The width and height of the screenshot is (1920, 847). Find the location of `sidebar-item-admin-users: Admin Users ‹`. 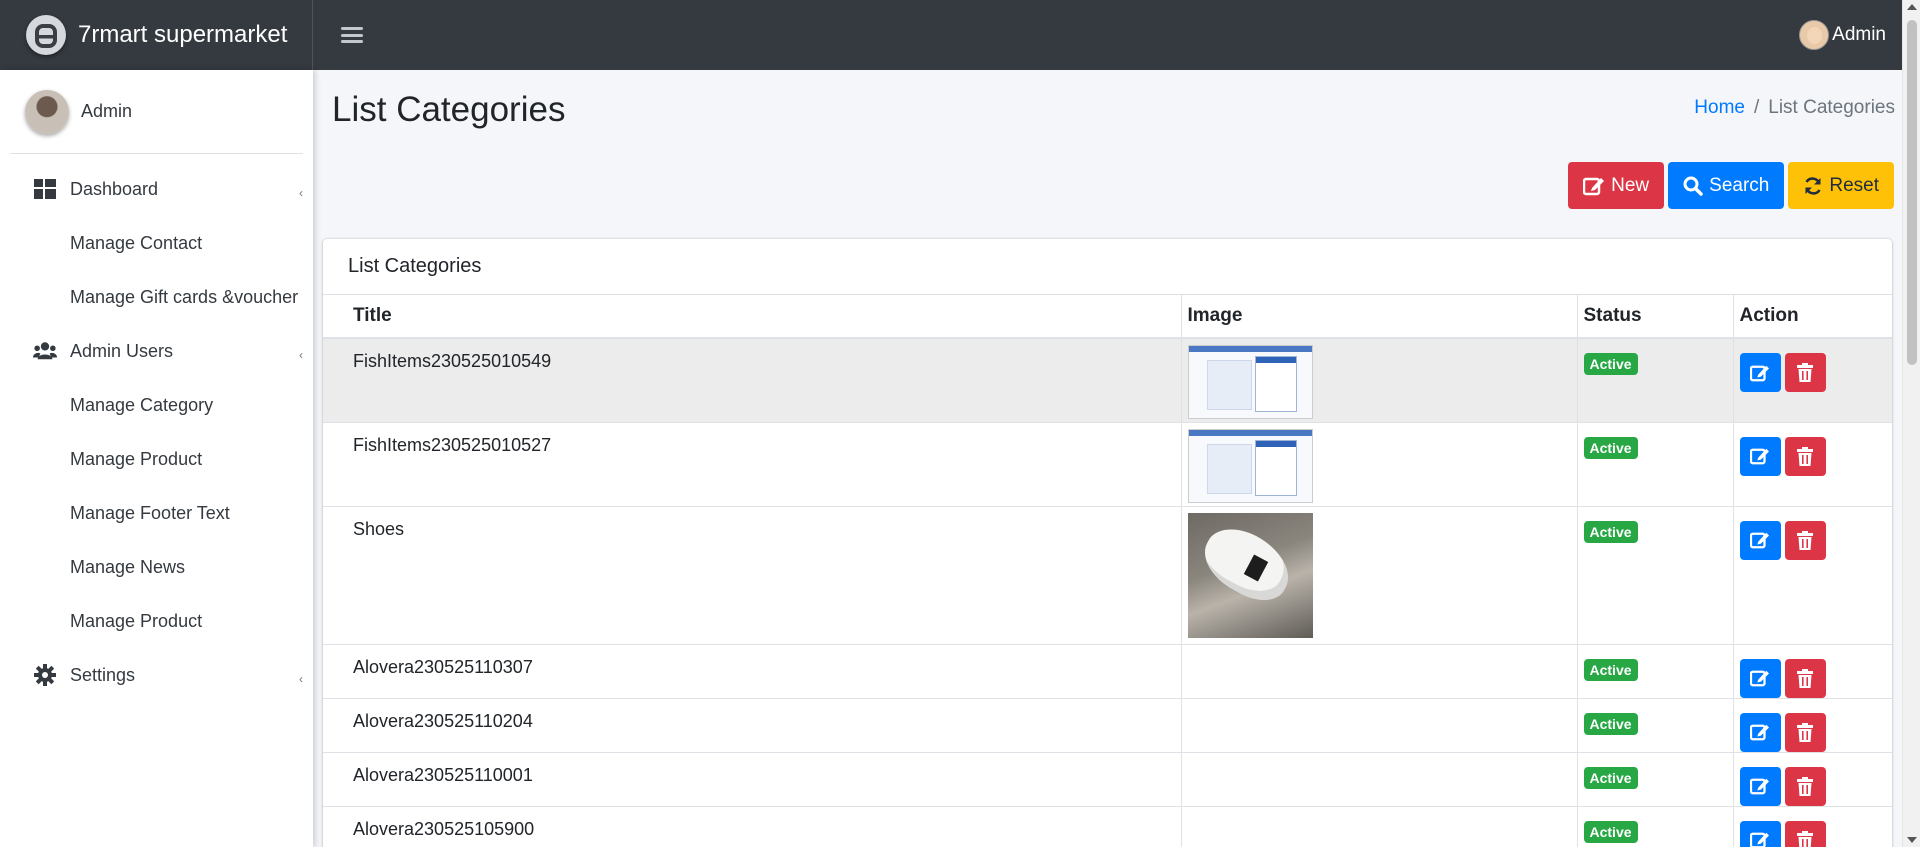

sidebar-item-admin-users: Admin Users ‹ is located at coordinates (156, 351).